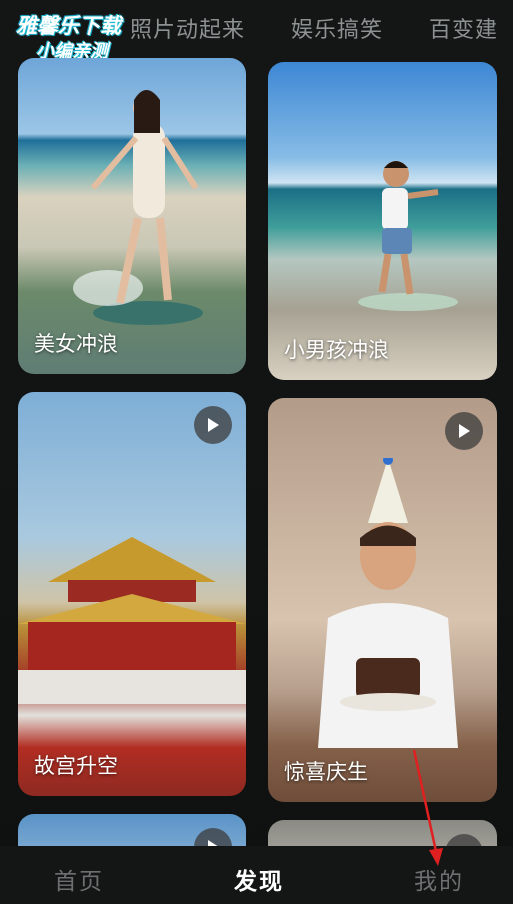  I want to click on card-title: 惊喜庆生, so click(326, 772).